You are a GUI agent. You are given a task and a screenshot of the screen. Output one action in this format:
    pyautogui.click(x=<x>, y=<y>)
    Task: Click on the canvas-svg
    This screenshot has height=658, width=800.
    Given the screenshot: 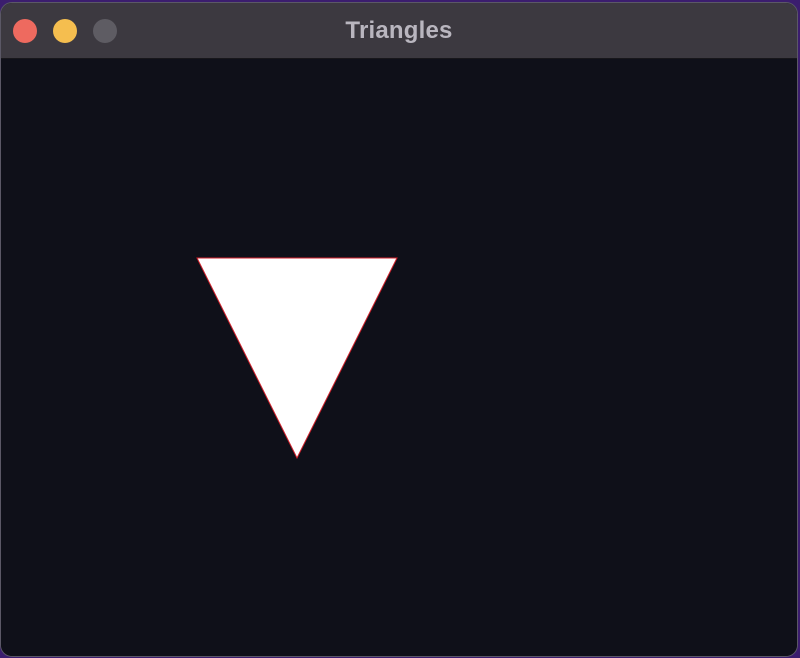 What is the action you would take?
    pyautogui.click(x=297, y=358)
    